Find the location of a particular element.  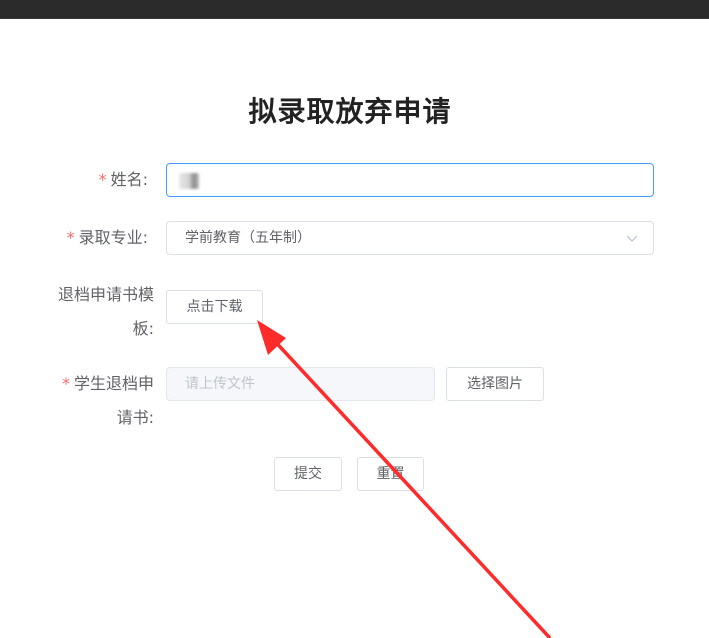

template-label-line1: 退档申请书模 is located at coordinates (105, 294).